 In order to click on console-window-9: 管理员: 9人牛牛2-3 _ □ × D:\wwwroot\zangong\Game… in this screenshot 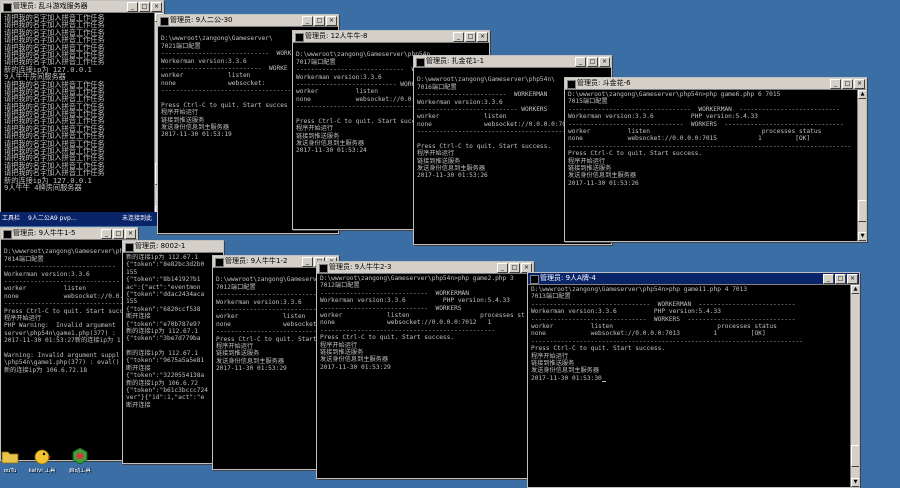, I will do `click(425, 370)`.